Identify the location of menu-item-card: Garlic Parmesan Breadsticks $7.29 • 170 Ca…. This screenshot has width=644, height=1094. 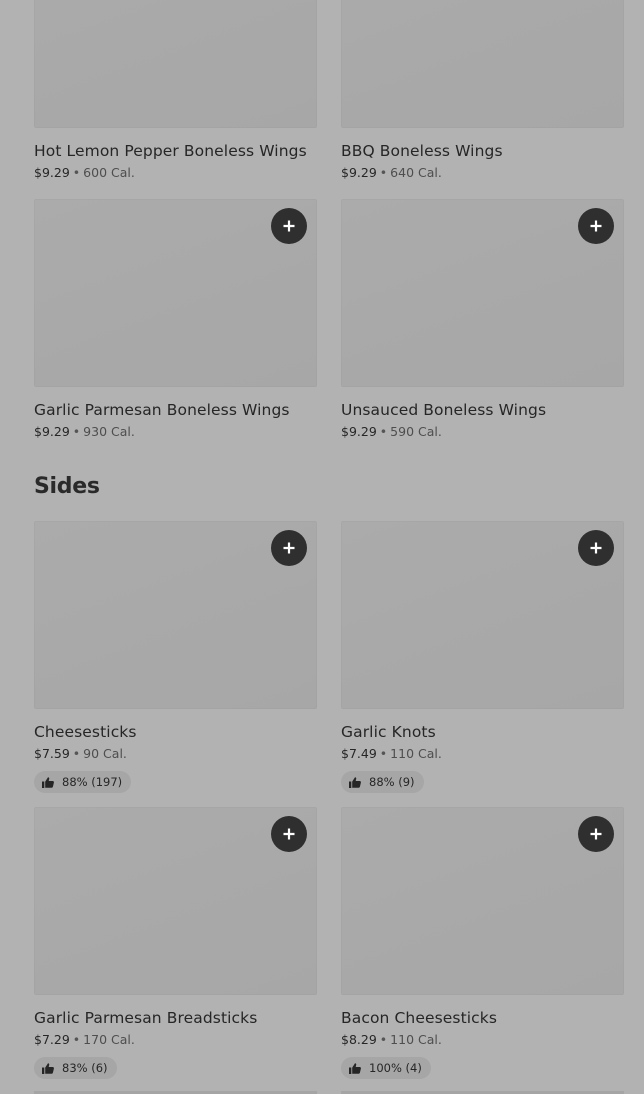
(175, 943).